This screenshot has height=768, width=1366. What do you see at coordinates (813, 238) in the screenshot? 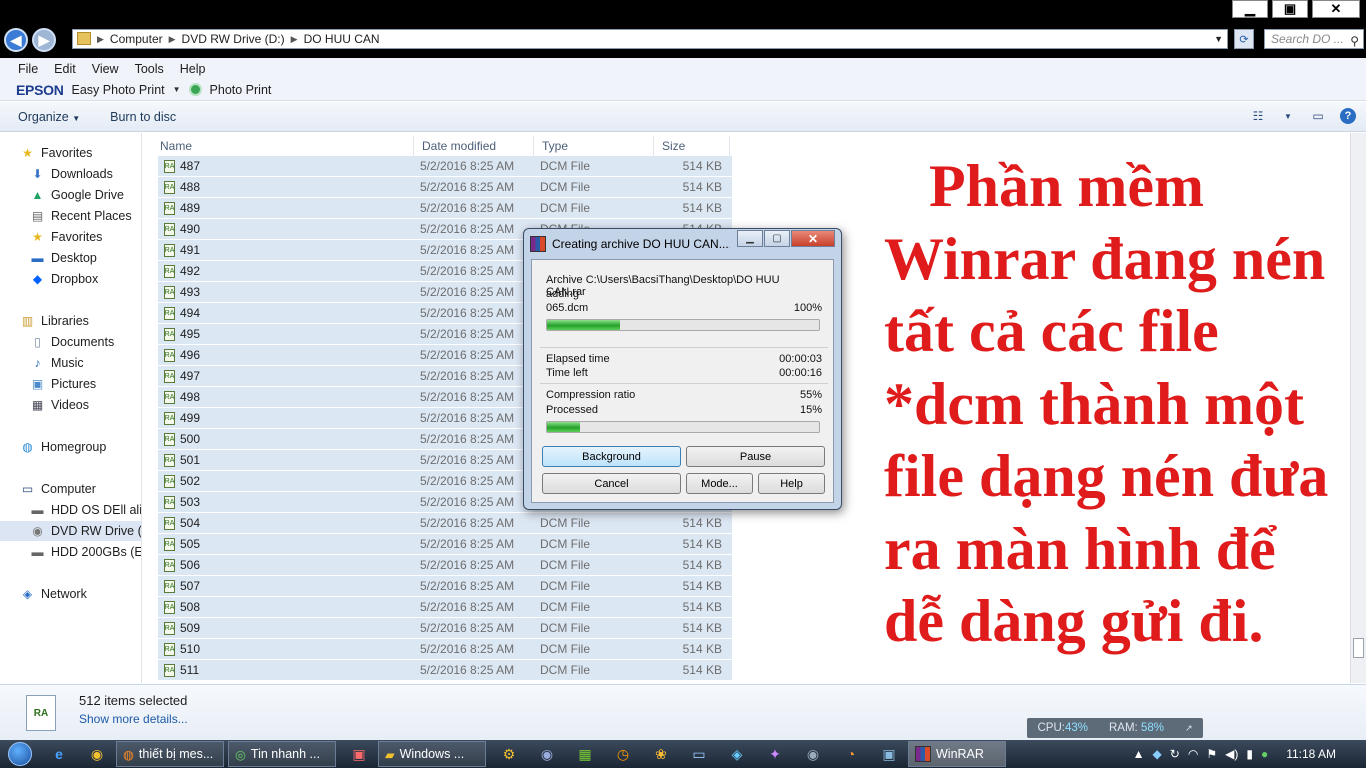
I see `dialog-close-button: ✕` at bounding box center [813, 238].